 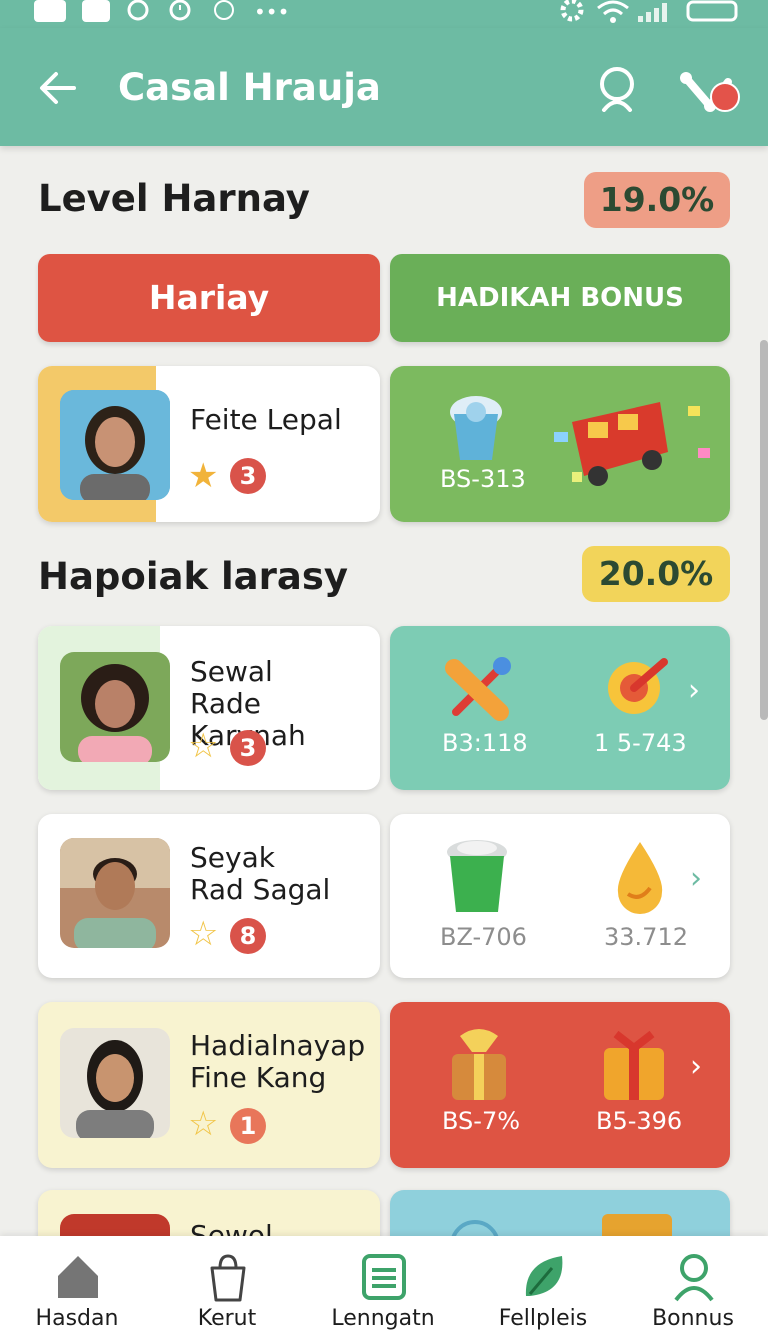 I want to click on nav-label: Lenngatn, so click(x=383, y=1318).